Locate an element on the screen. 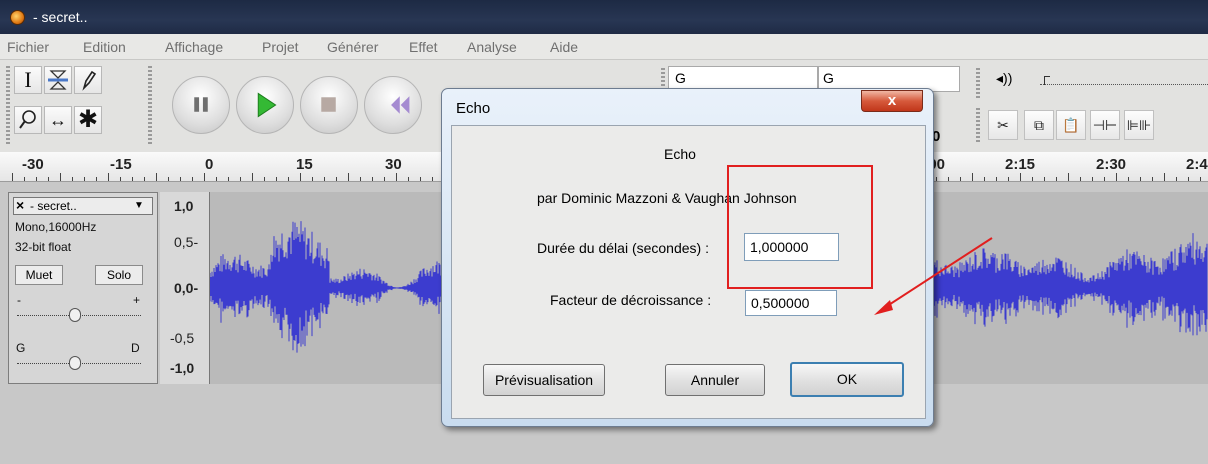 The image size is (1208, 464). amplitude-label: 1,0 is located at coordinates (184, 206).